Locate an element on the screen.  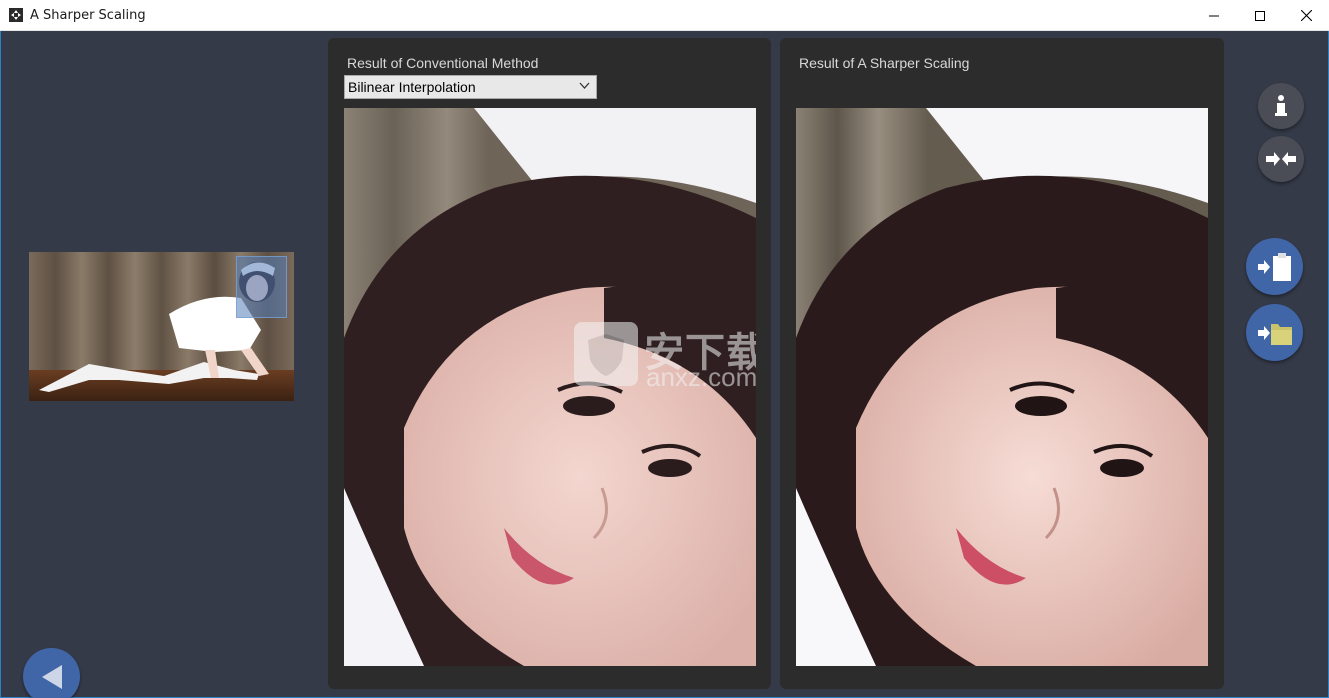
maximize-button is located at coordinates (1260, 15).